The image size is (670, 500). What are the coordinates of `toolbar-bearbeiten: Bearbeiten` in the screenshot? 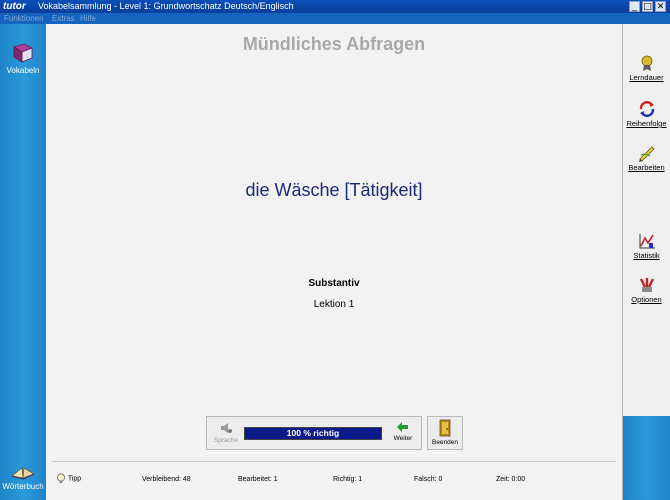 It's located at (646, 158).